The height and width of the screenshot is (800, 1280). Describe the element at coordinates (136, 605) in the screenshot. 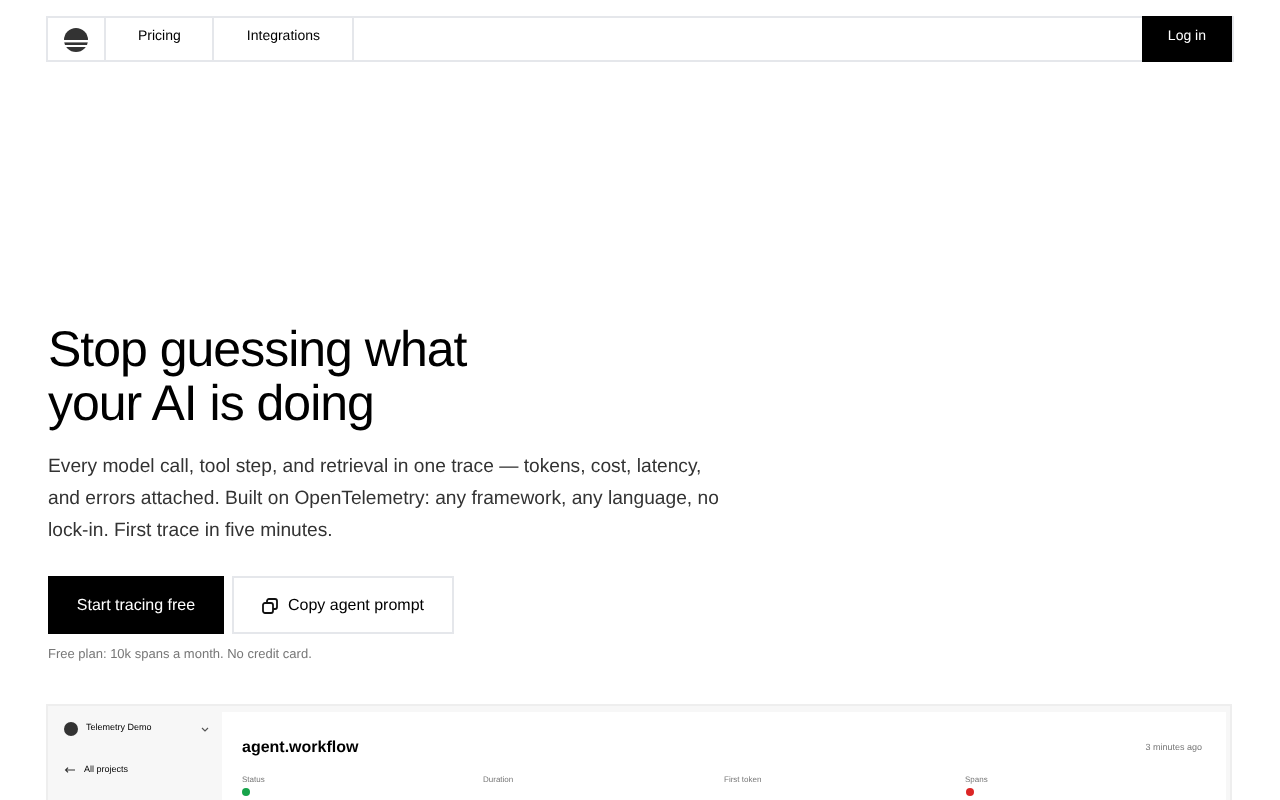

I see `start-tracing-button: Start tracing free` at that location.